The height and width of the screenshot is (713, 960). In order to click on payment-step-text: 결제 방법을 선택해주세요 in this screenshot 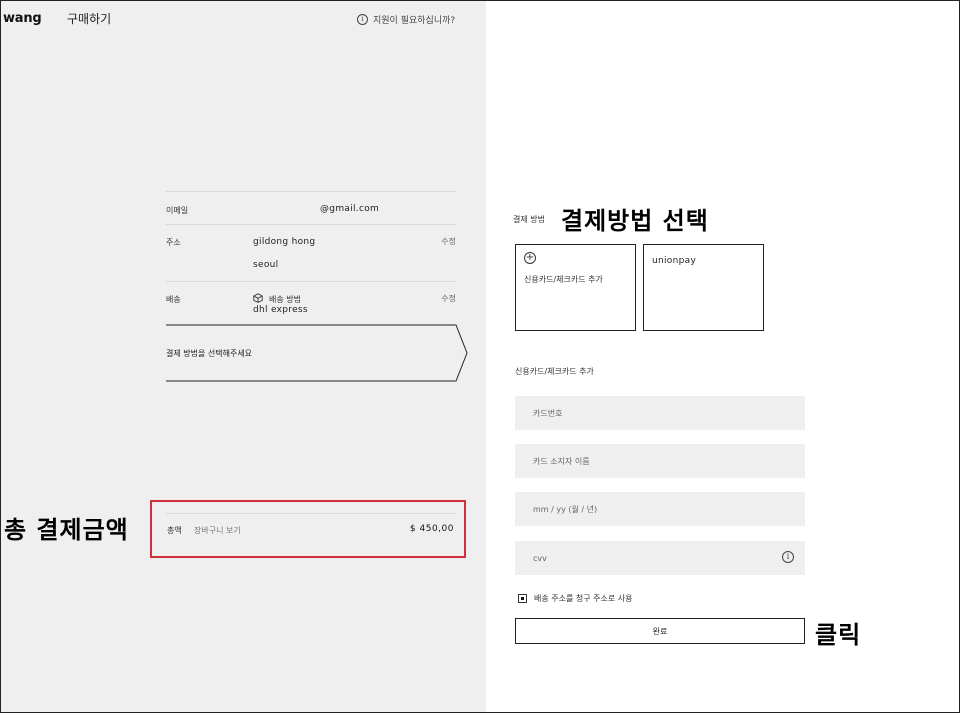, I will do `click(209, 353)`.